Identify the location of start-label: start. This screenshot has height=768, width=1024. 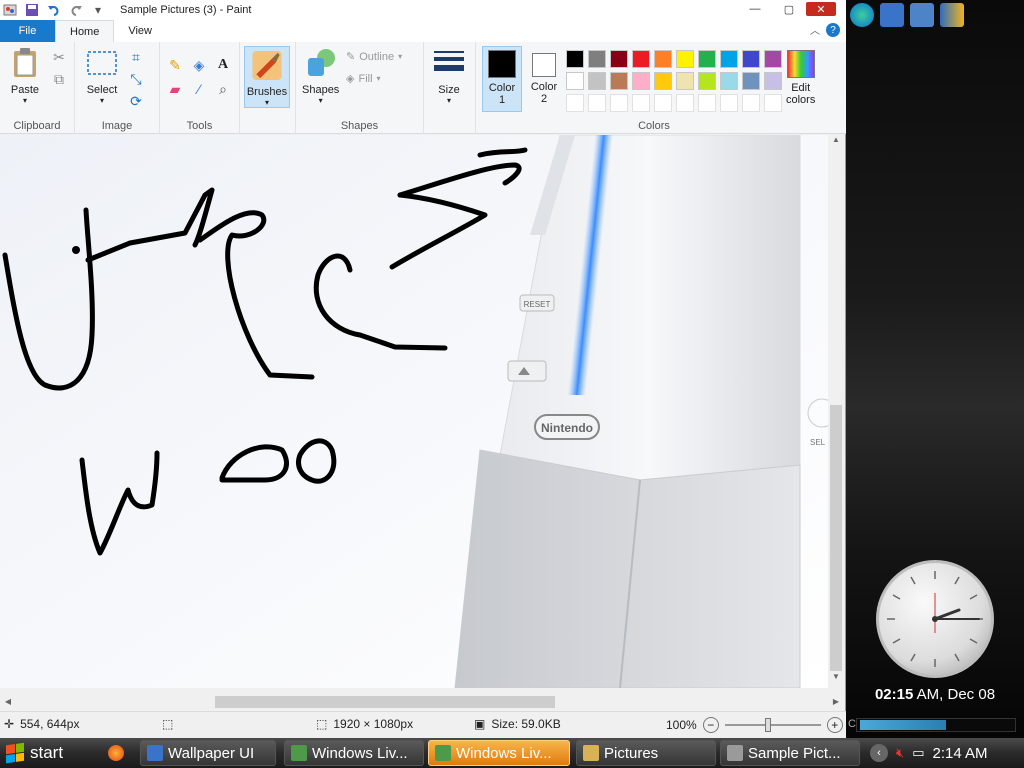
(47, 752).